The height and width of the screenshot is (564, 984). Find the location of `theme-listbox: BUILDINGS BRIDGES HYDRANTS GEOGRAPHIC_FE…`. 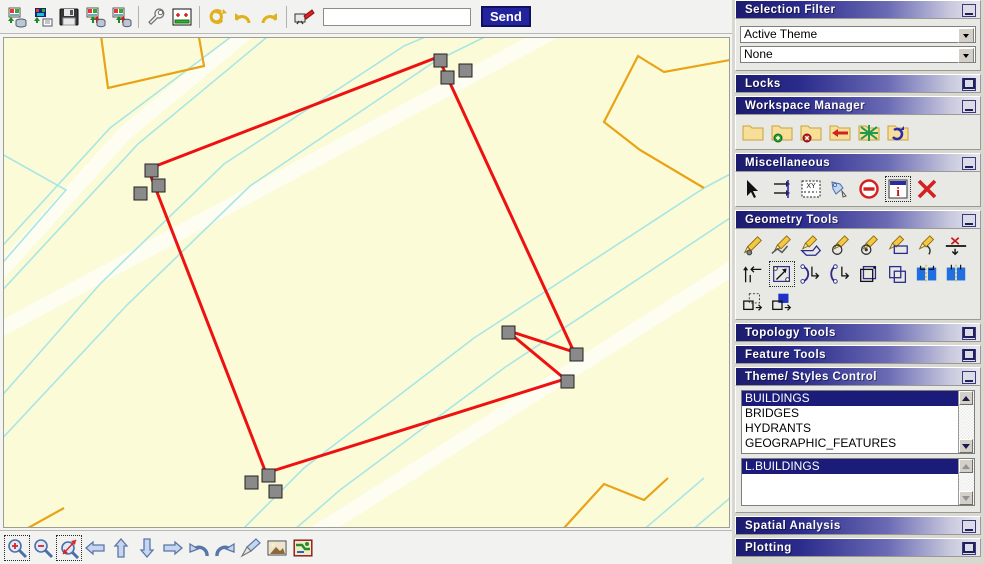

theme-listbox: BUILDINGS BRIDGES HYDRANTS GEOGRAPHIC_FE… is located at coordinates (858, 422).